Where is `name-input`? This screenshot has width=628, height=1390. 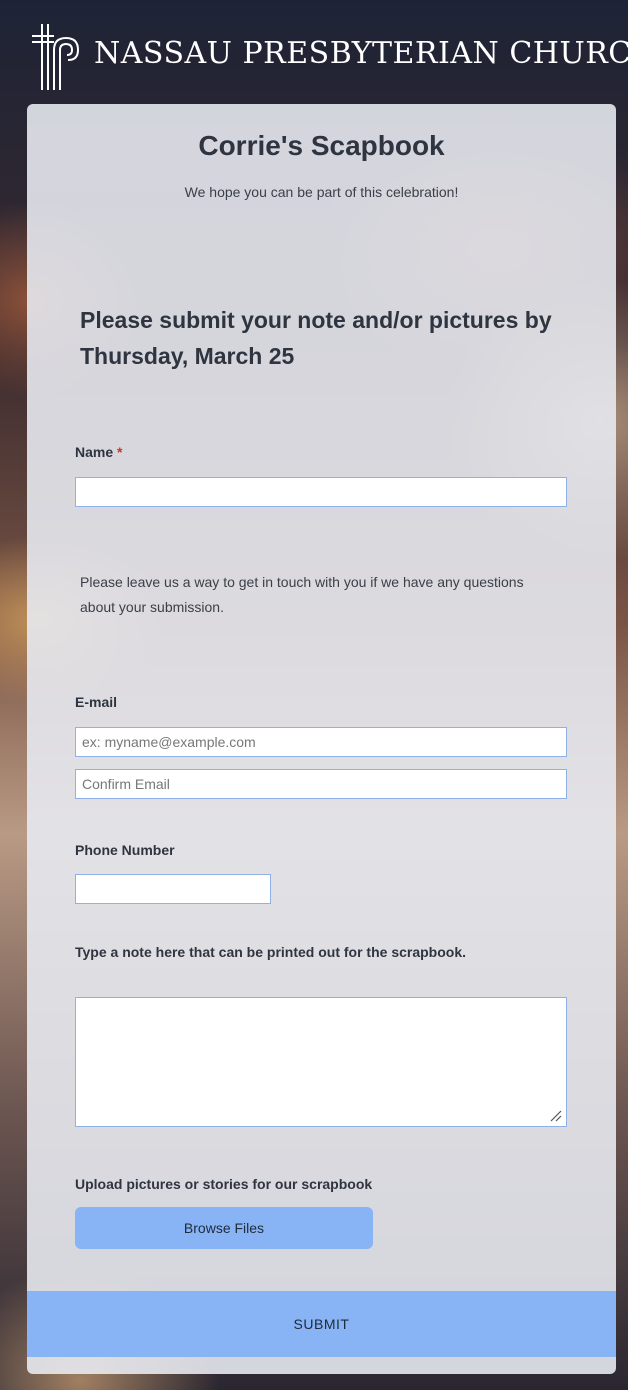 name-input is located at coordinates (321, 492).